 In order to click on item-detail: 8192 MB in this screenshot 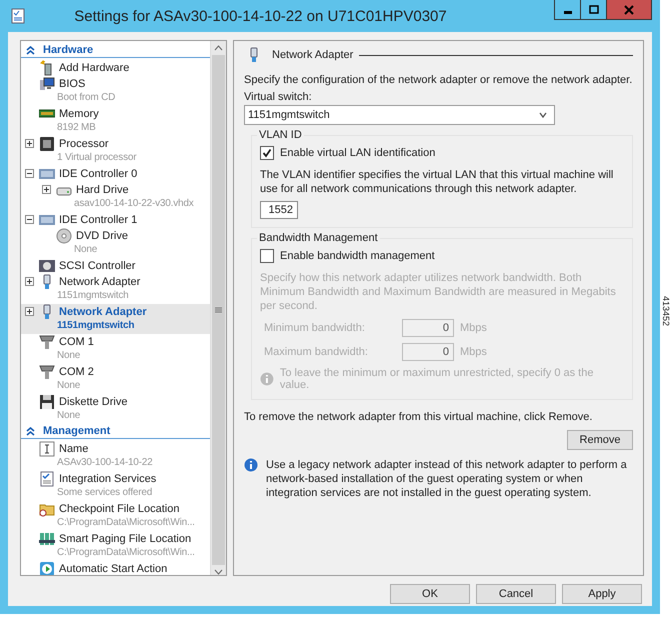, I will do `click(76, 128)`.